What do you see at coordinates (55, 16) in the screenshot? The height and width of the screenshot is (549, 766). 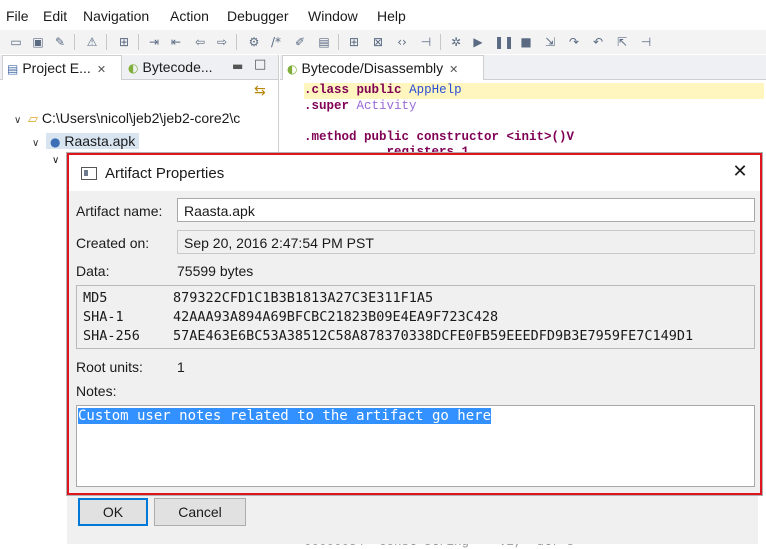 I see `menu-edit: Edit` at bounding box center [55, 16].